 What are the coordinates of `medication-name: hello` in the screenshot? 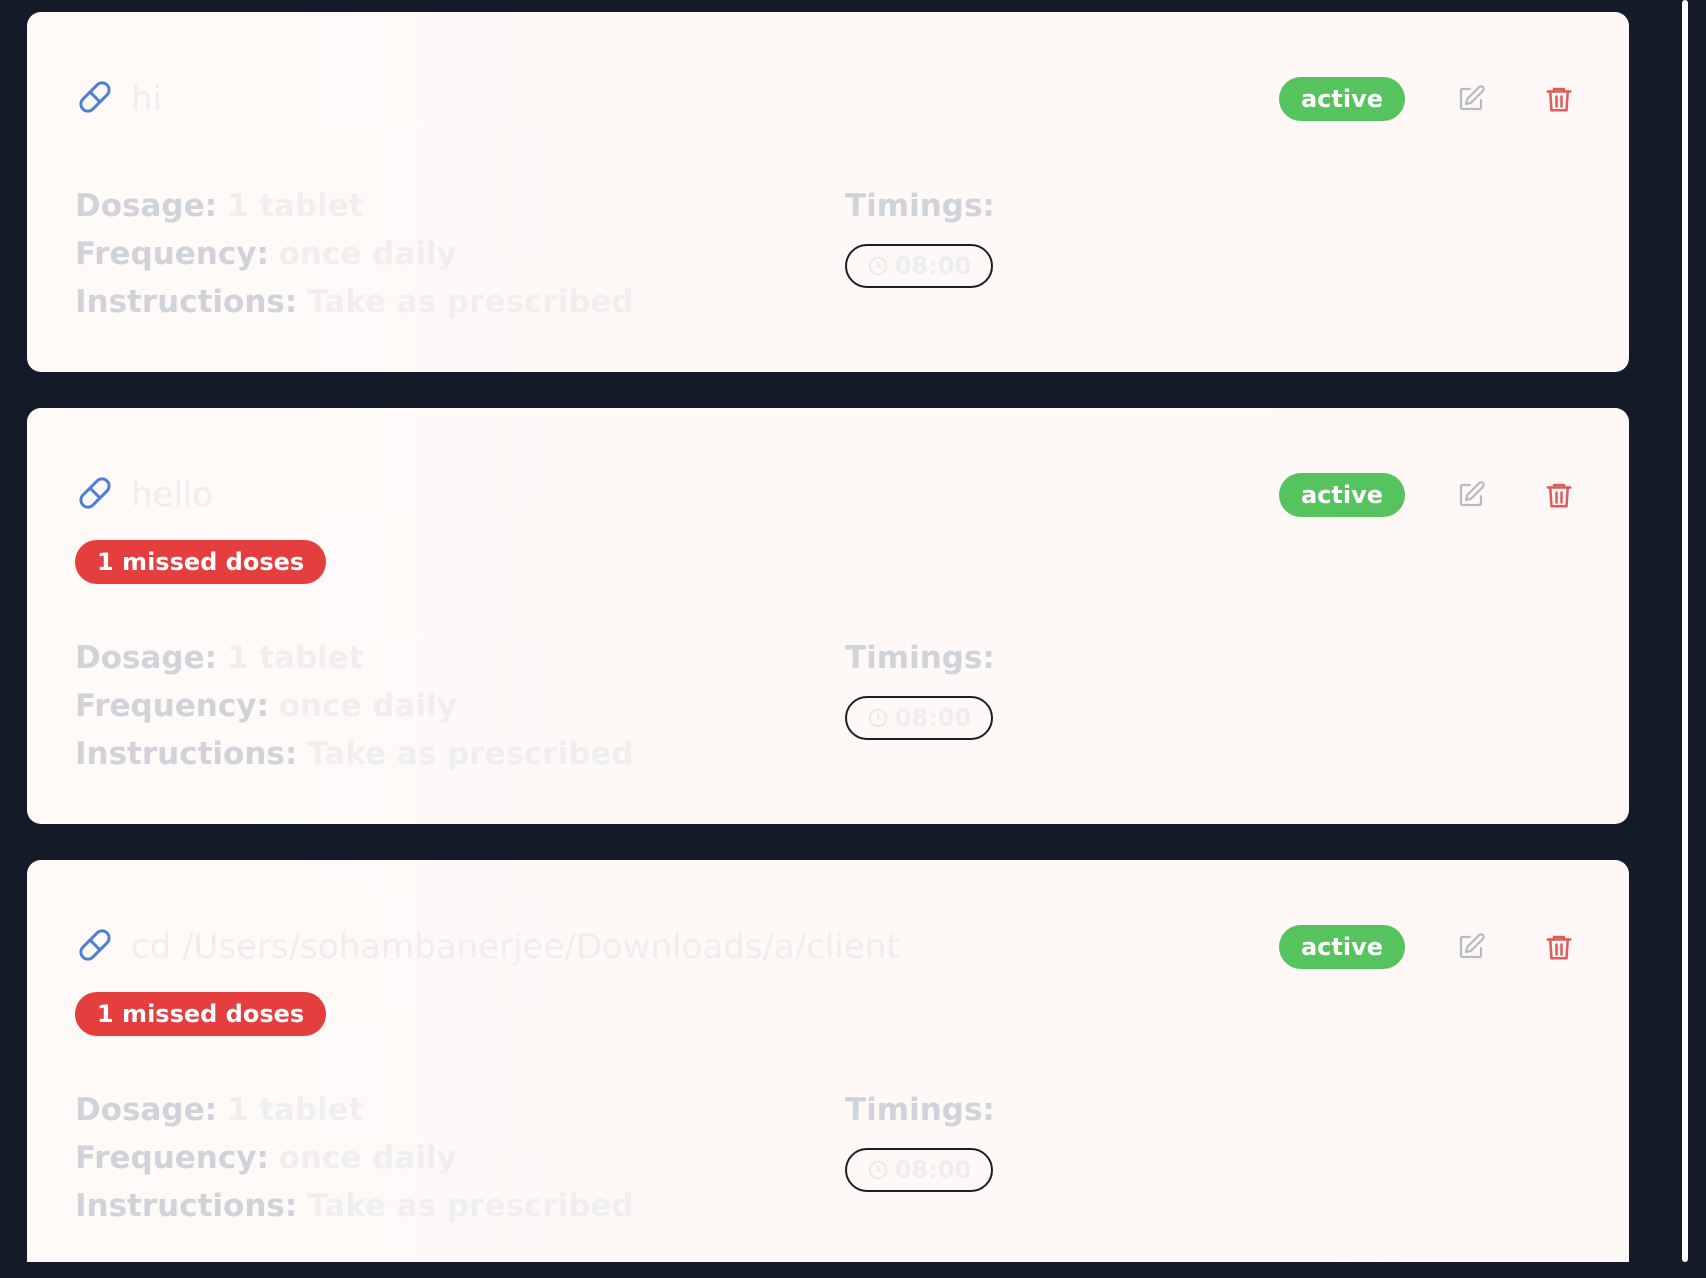 It's located at (172, 495).